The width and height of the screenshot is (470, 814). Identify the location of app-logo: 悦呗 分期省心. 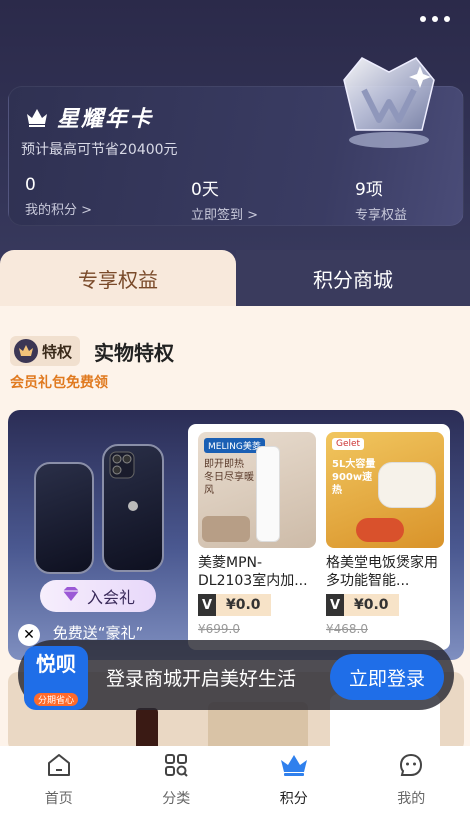
(56, 678).